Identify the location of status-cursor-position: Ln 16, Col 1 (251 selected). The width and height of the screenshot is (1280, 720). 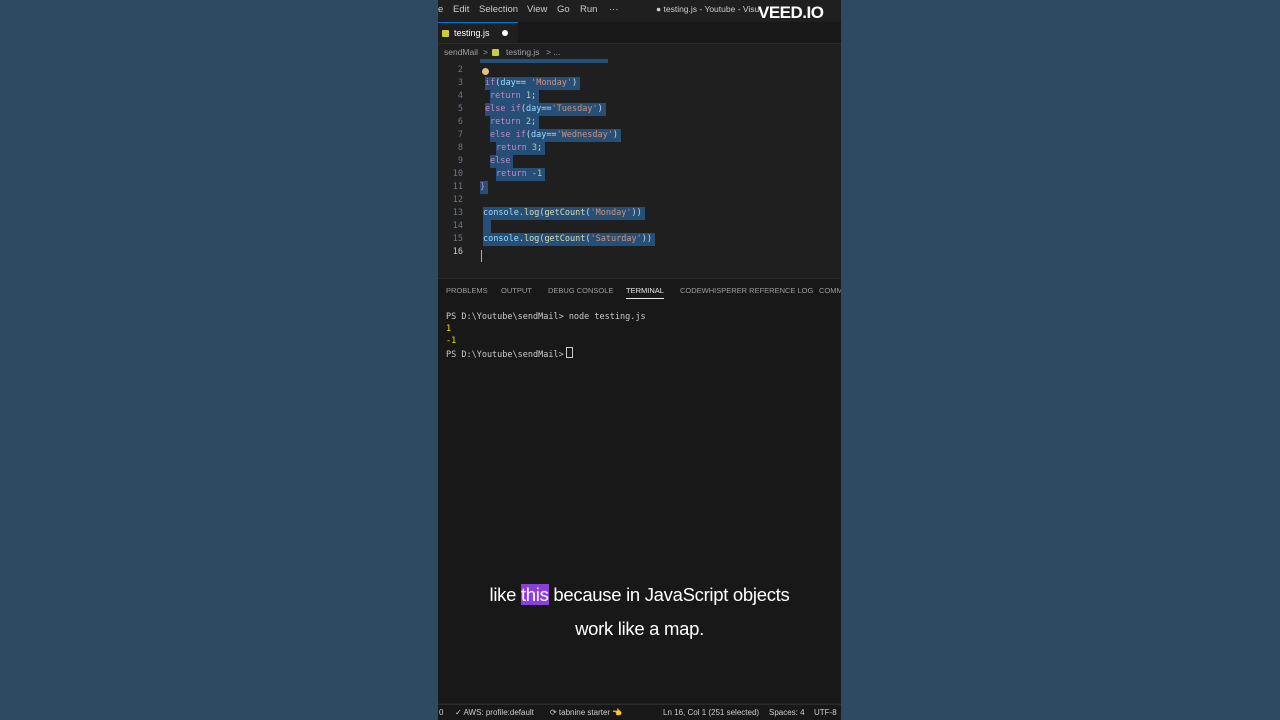
(711, 712).